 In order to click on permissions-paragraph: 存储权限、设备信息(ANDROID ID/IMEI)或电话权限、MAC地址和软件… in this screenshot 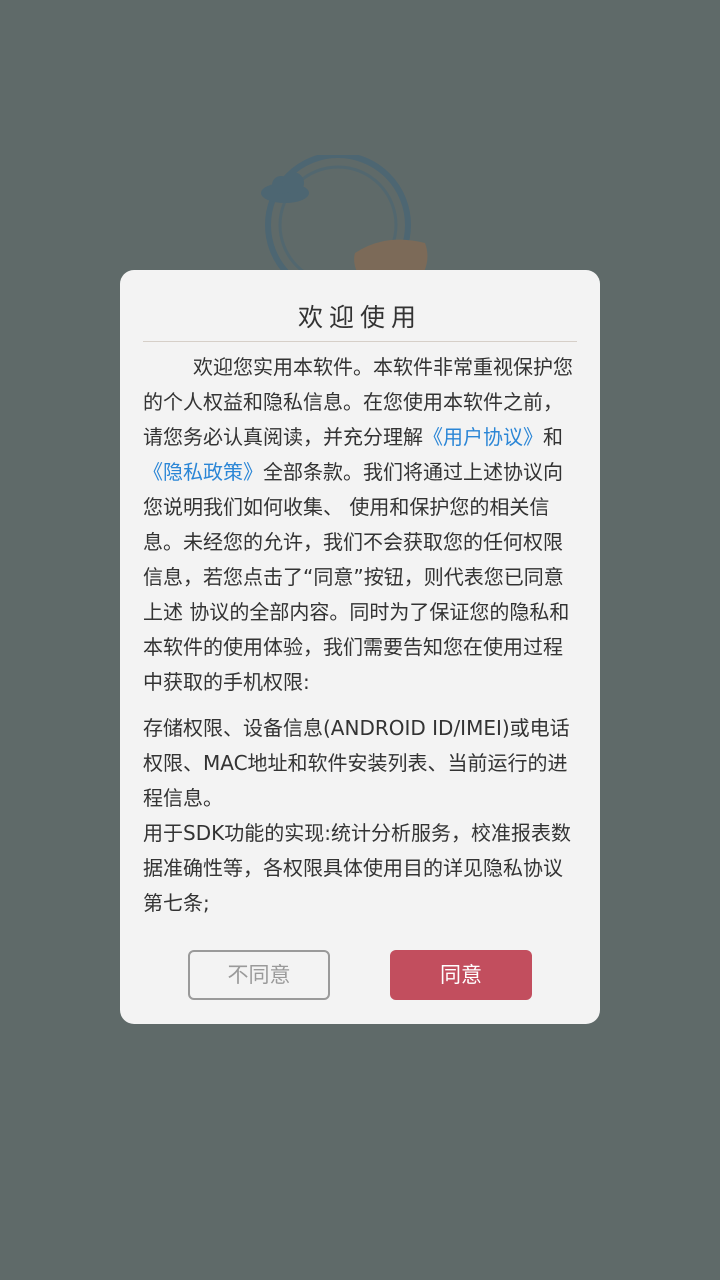, I will do `click(356, 763)`.